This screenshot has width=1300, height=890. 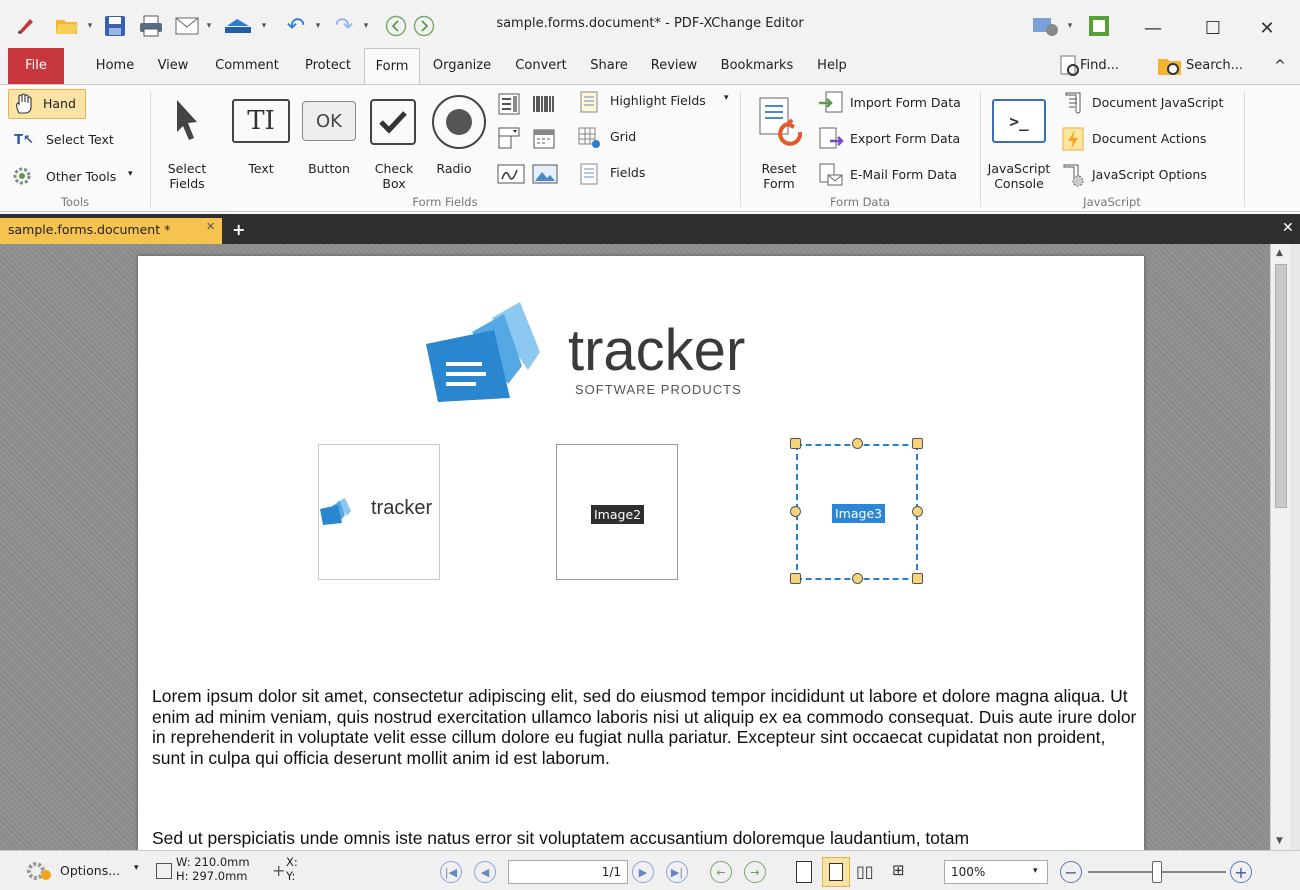 I want to click on select-fields-button: Select Fields, so click(x=187, y=141).